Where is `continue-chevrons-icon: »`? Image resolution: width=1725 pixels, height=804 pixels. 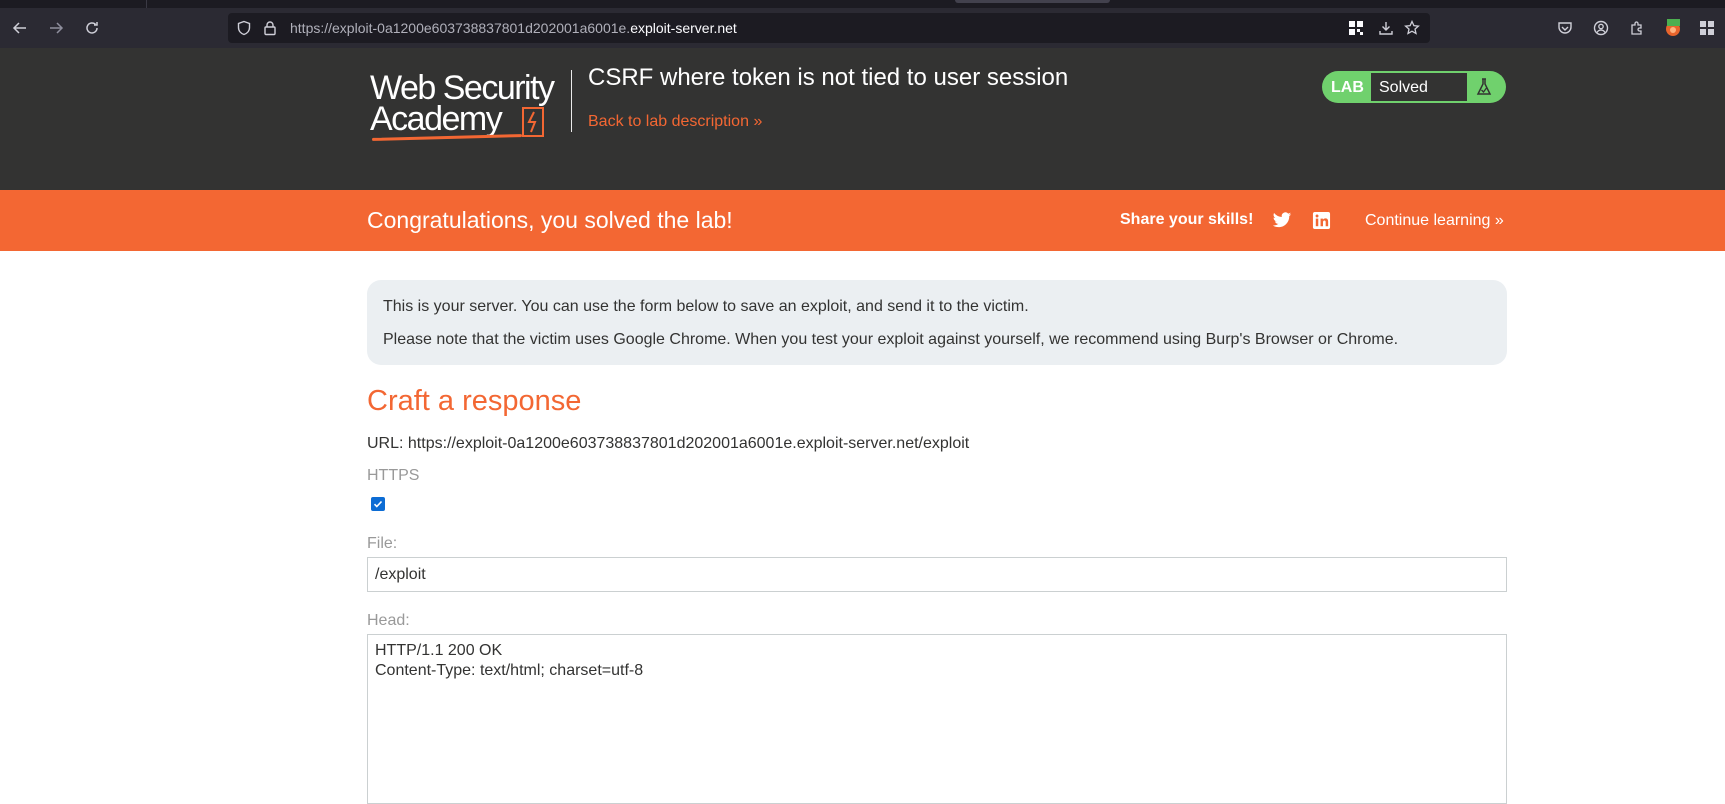
continue-chevrons-icon: » is located at coordinates (1499, 220).